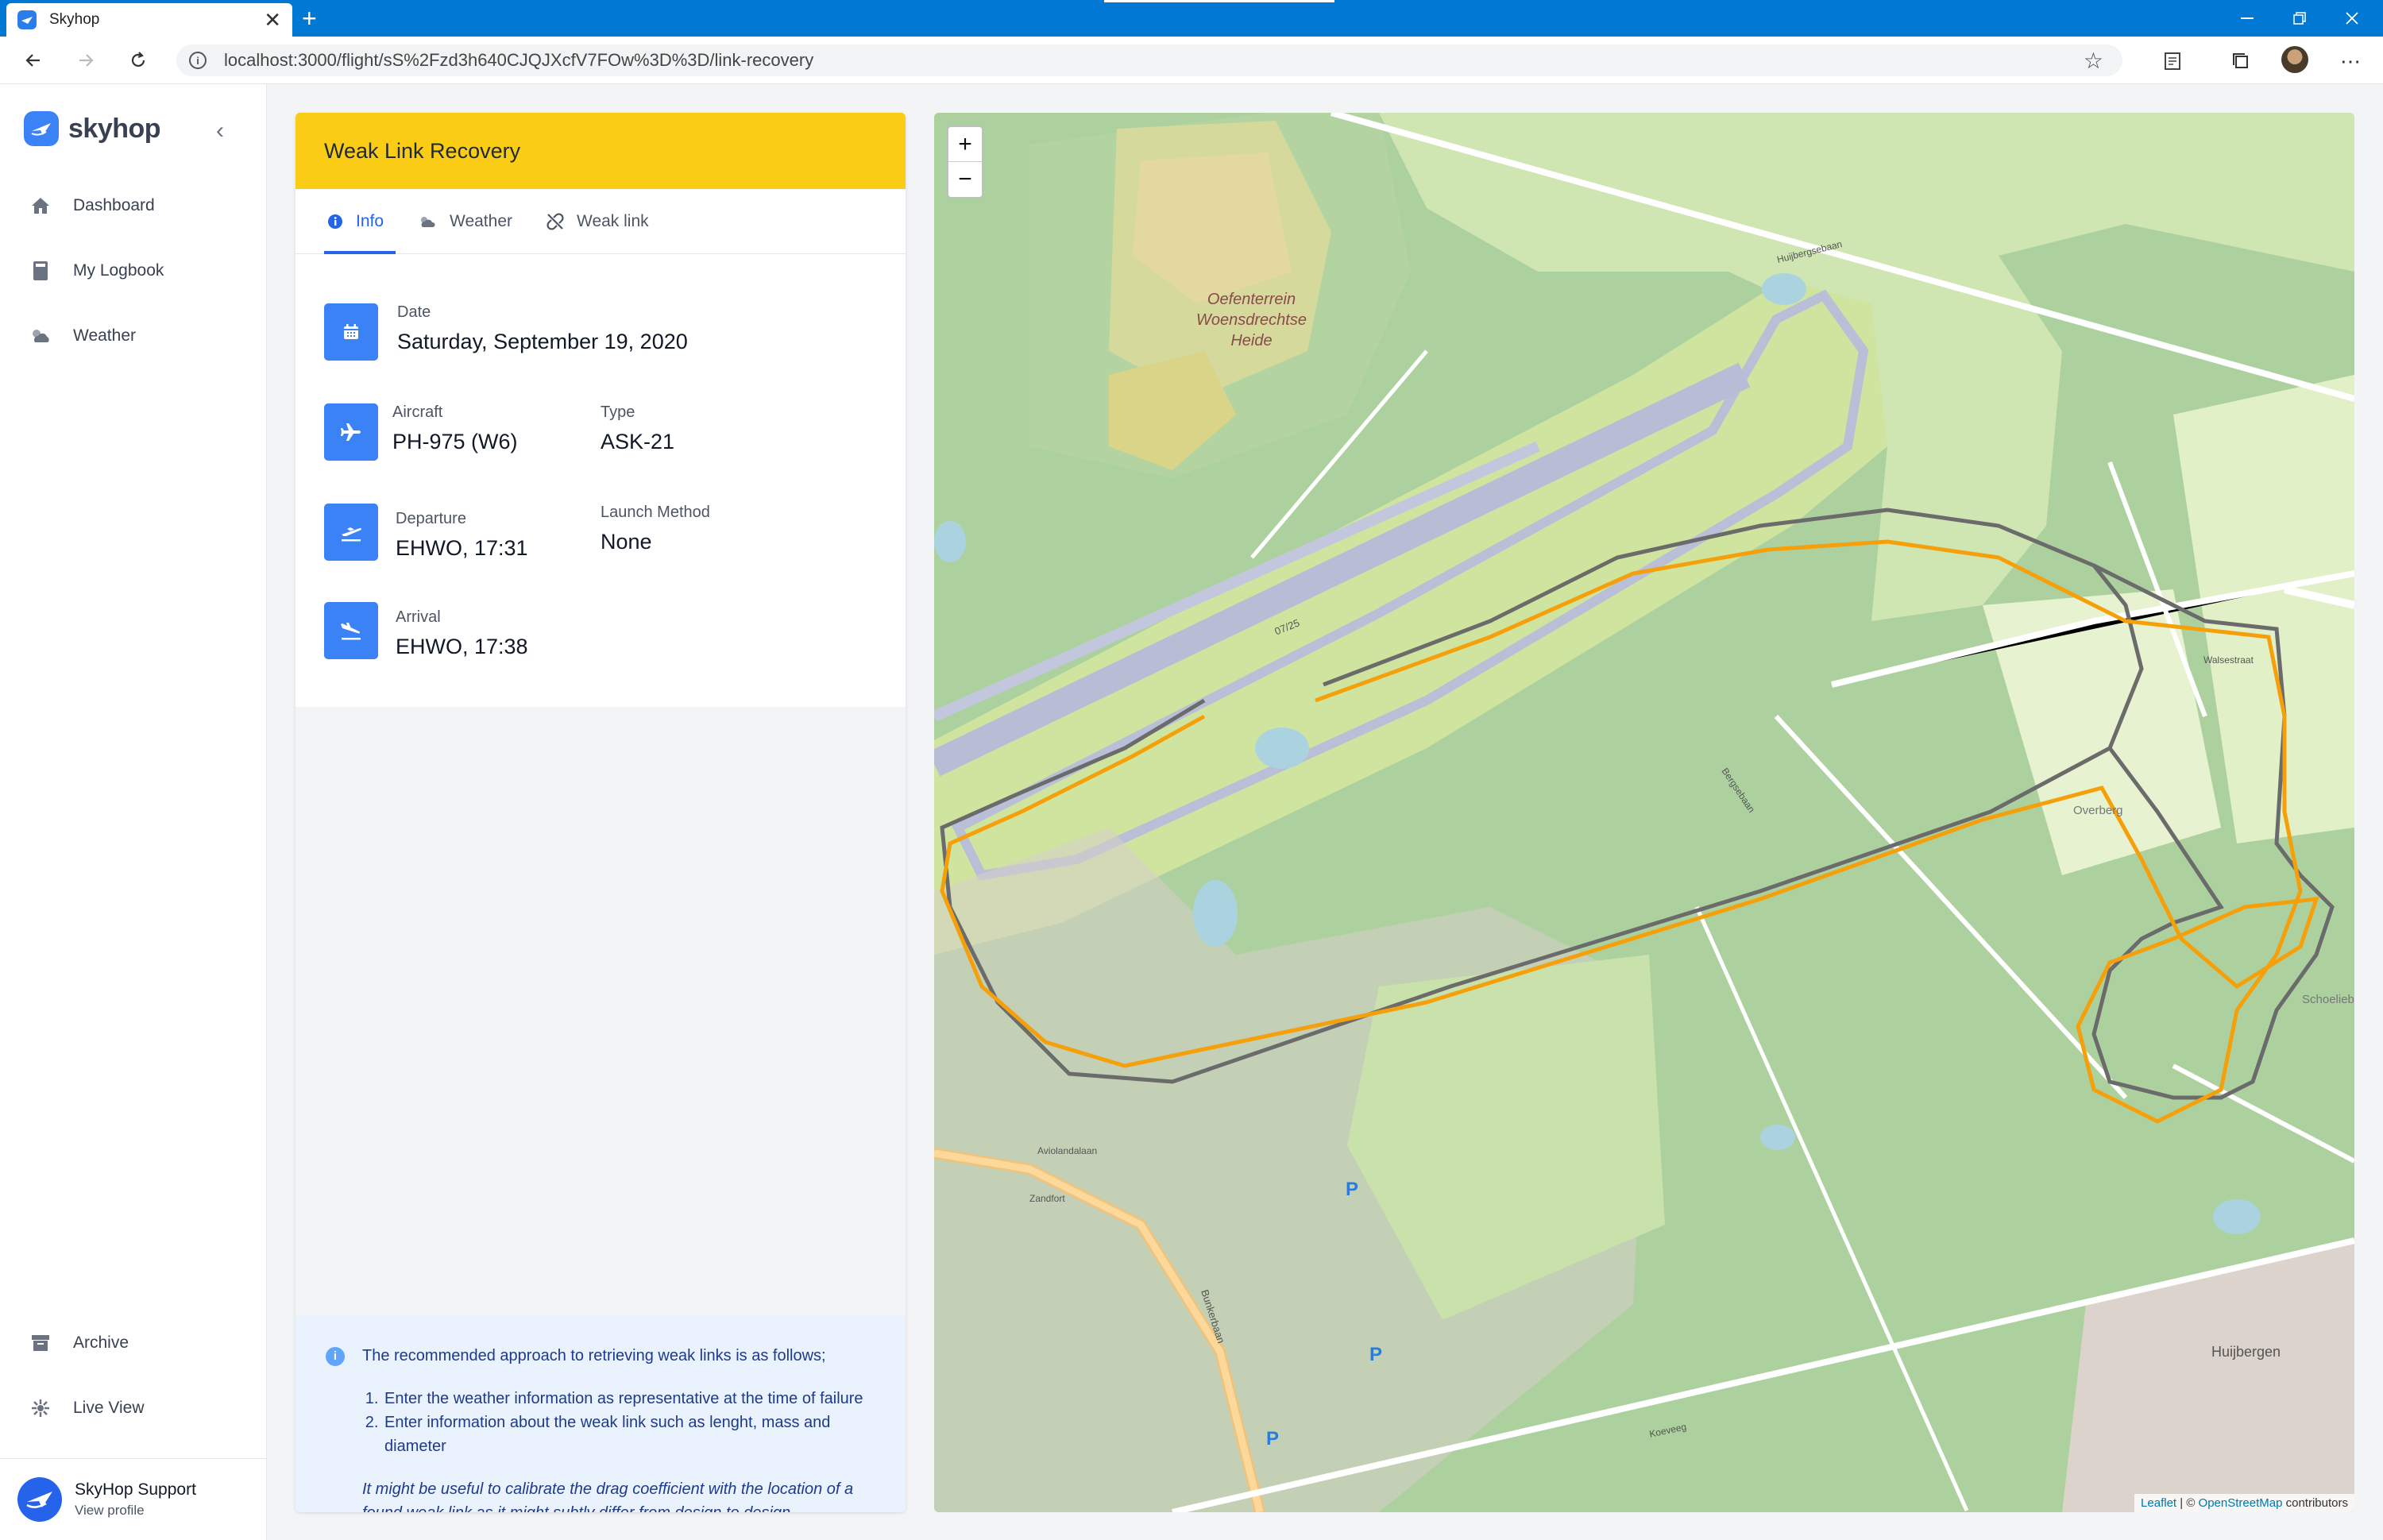 The height and width of the screenshot is (1540, 2383). What do you see at coordinates (114, 128) in the screenshot?
I see `logo-text: skyhop` at bounding box center [114, 128].